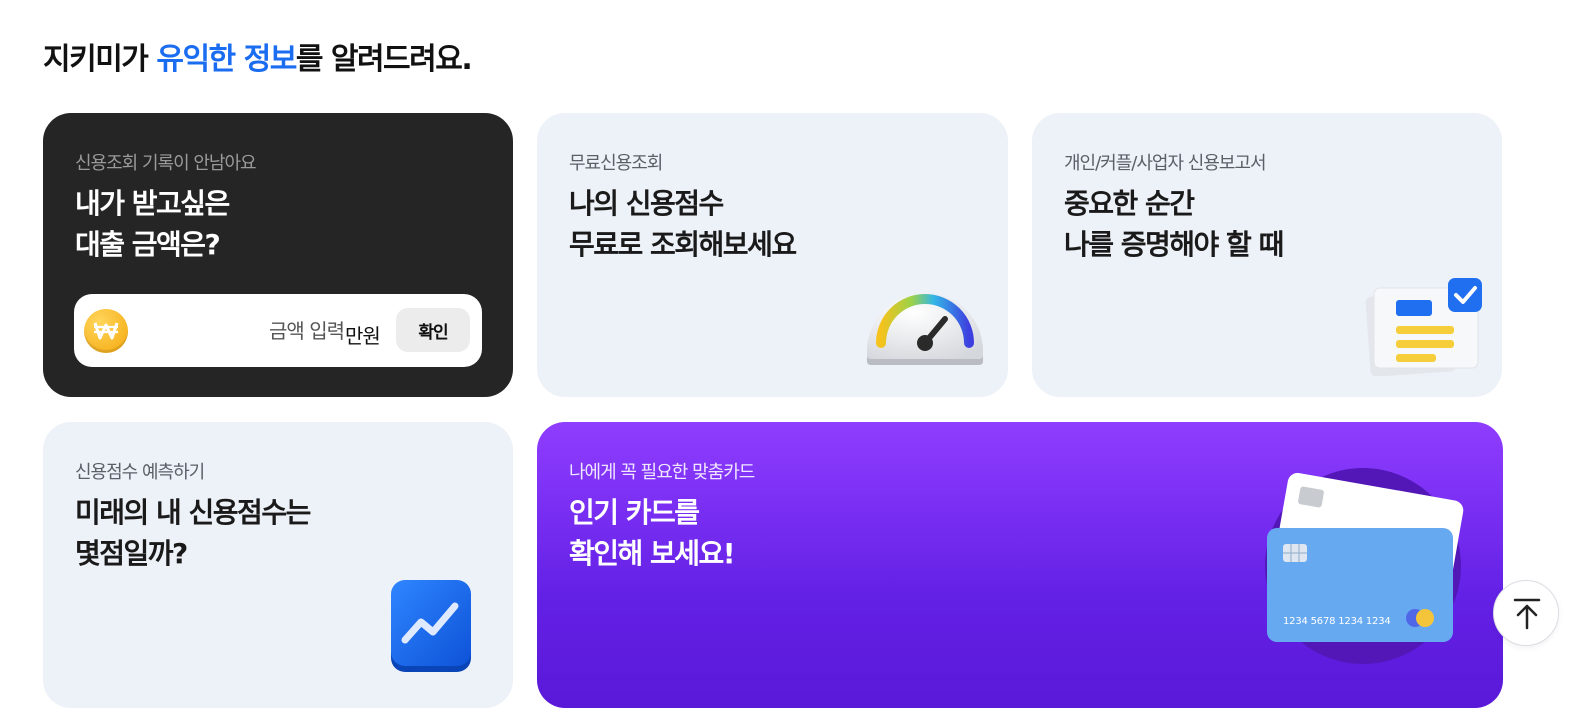 The width and height of the screenshot is (1582, 728). I want to click on card-title-line1: 미래의 내 신용점수는, so click(193, 512).